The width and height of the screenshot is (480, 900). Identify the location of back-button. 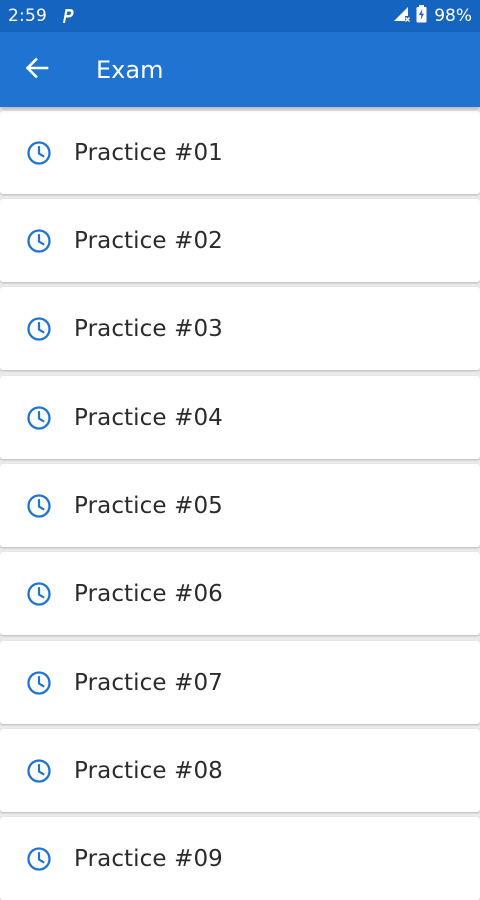
(38, 69).